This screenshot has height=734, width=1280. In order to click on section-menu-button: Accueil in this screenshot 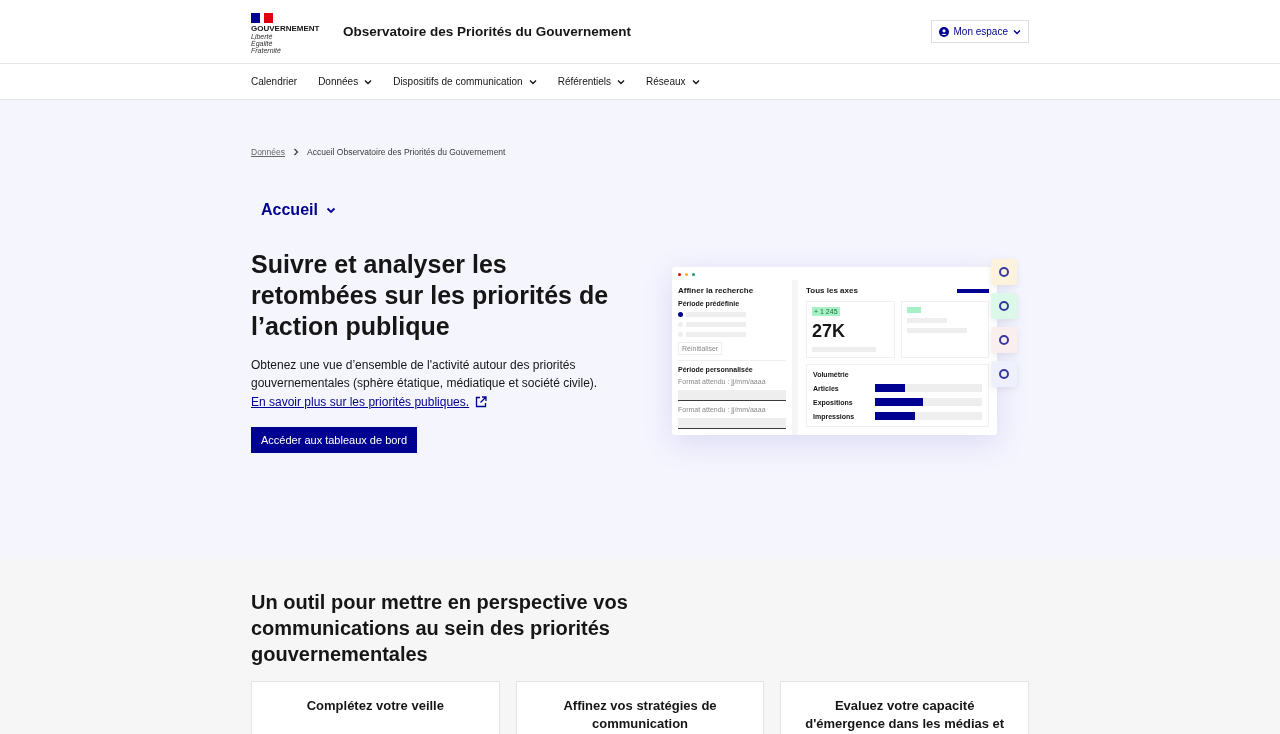, I will do `click(298, 210)`.